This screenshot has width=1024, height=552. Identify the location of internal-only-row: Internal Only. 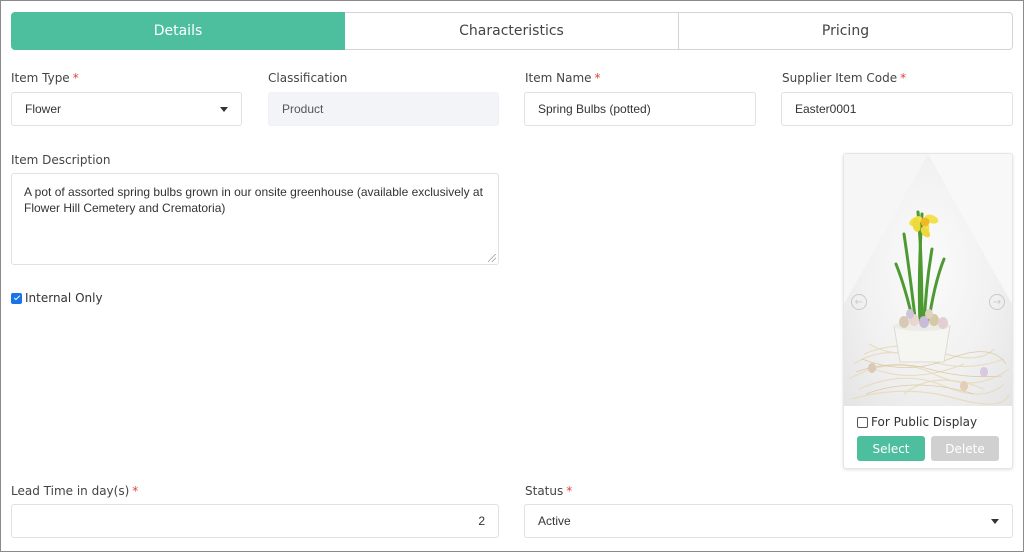
(57, 298).